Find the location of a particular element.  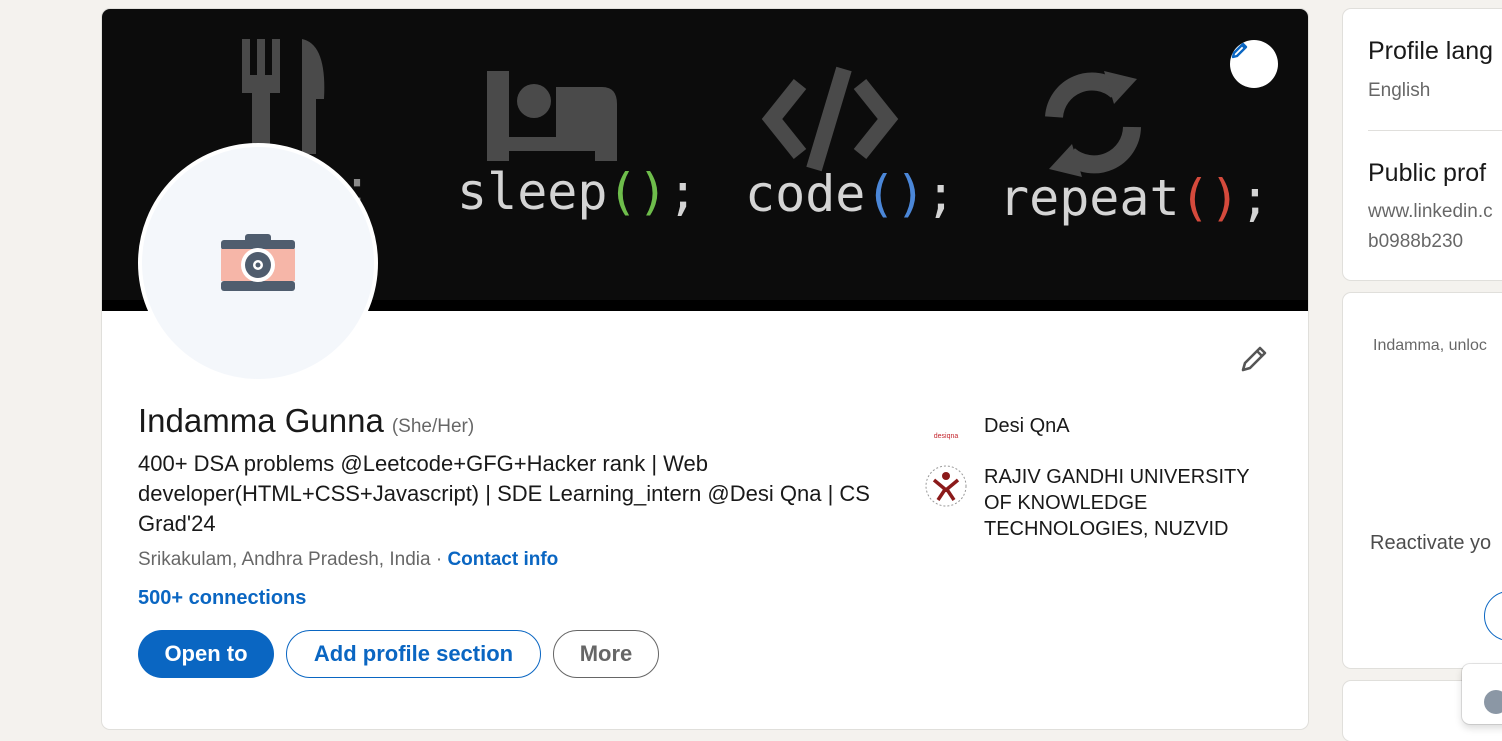

profile-language-value: English is located at coordinates (1399, 90).